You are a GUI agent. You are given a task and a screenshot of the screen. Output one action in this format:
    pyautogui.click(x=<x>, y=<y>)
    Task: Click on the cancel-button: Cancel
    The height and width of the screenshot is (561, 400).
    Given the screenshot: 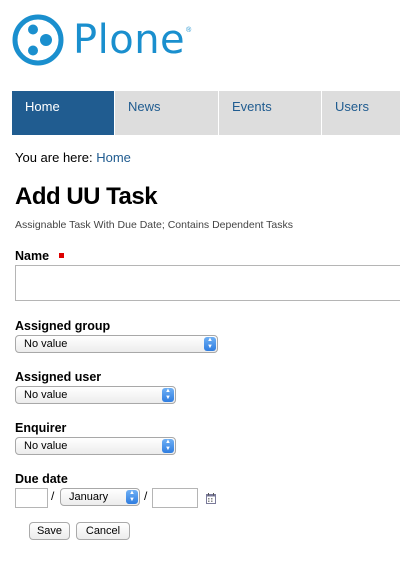 What is the action you would take?
    pyautogui.click(x=103, y=531)
    